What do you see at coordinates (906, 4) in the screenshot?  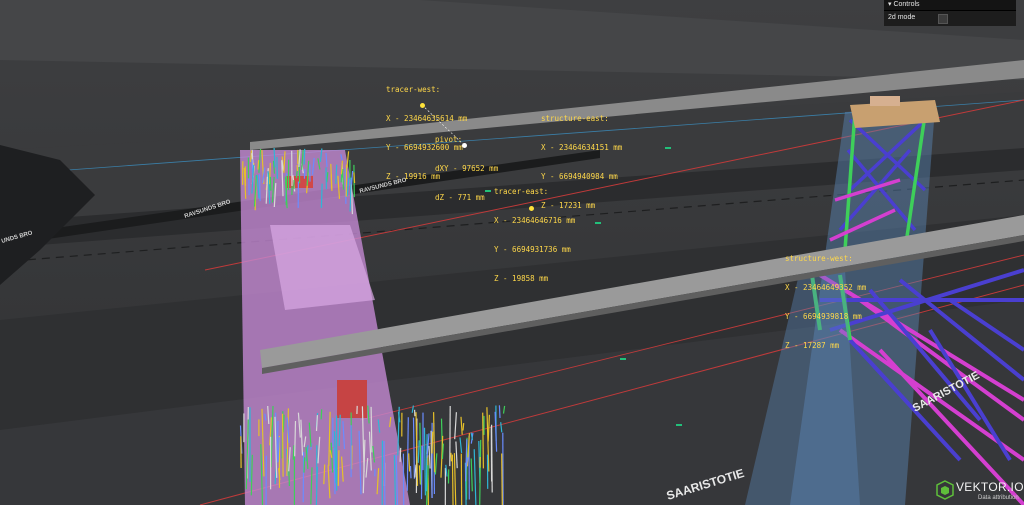 I see `controls-title: Controls` at bounding box center [906, 4].